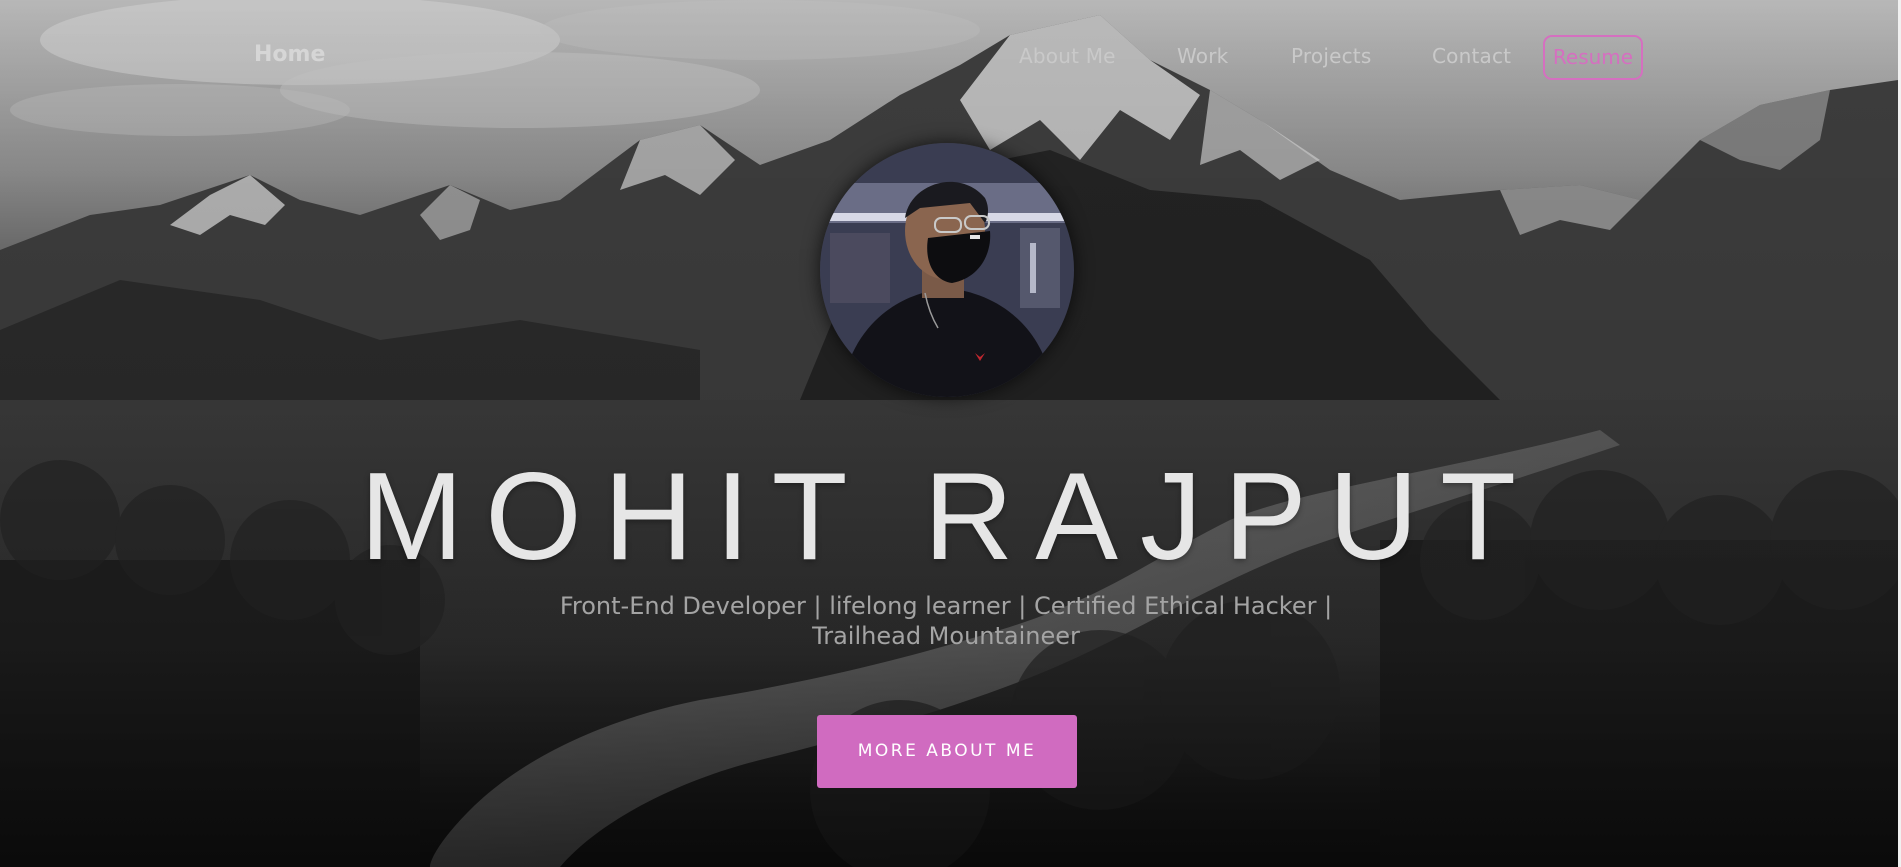 The width and height of the screenshot is (1901, 867). Describe the element at coordinates (1593, 57) in the screenshot. I see `resume-button: Resume` at that location.